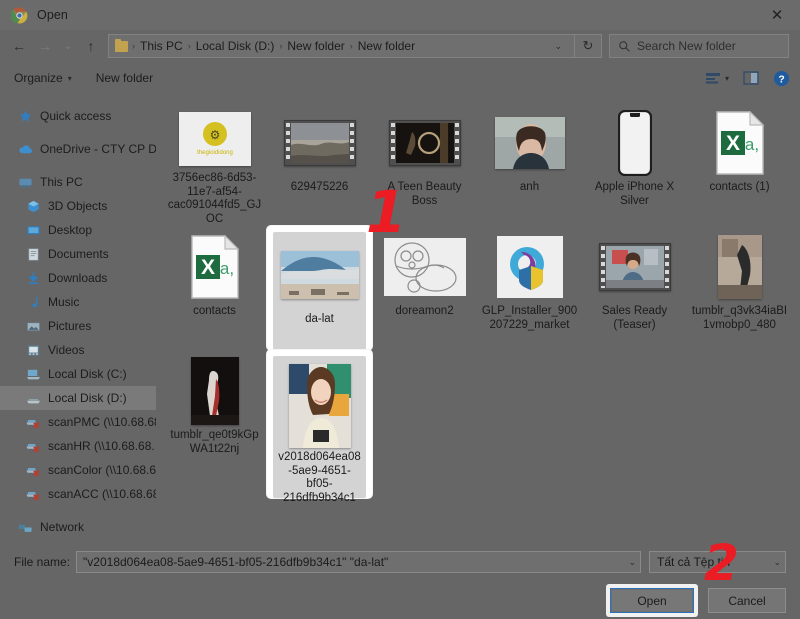  Describe the element at coordinates (319, 288) in the screenshot. I see `file-tile-selected: da-lat` at that location.